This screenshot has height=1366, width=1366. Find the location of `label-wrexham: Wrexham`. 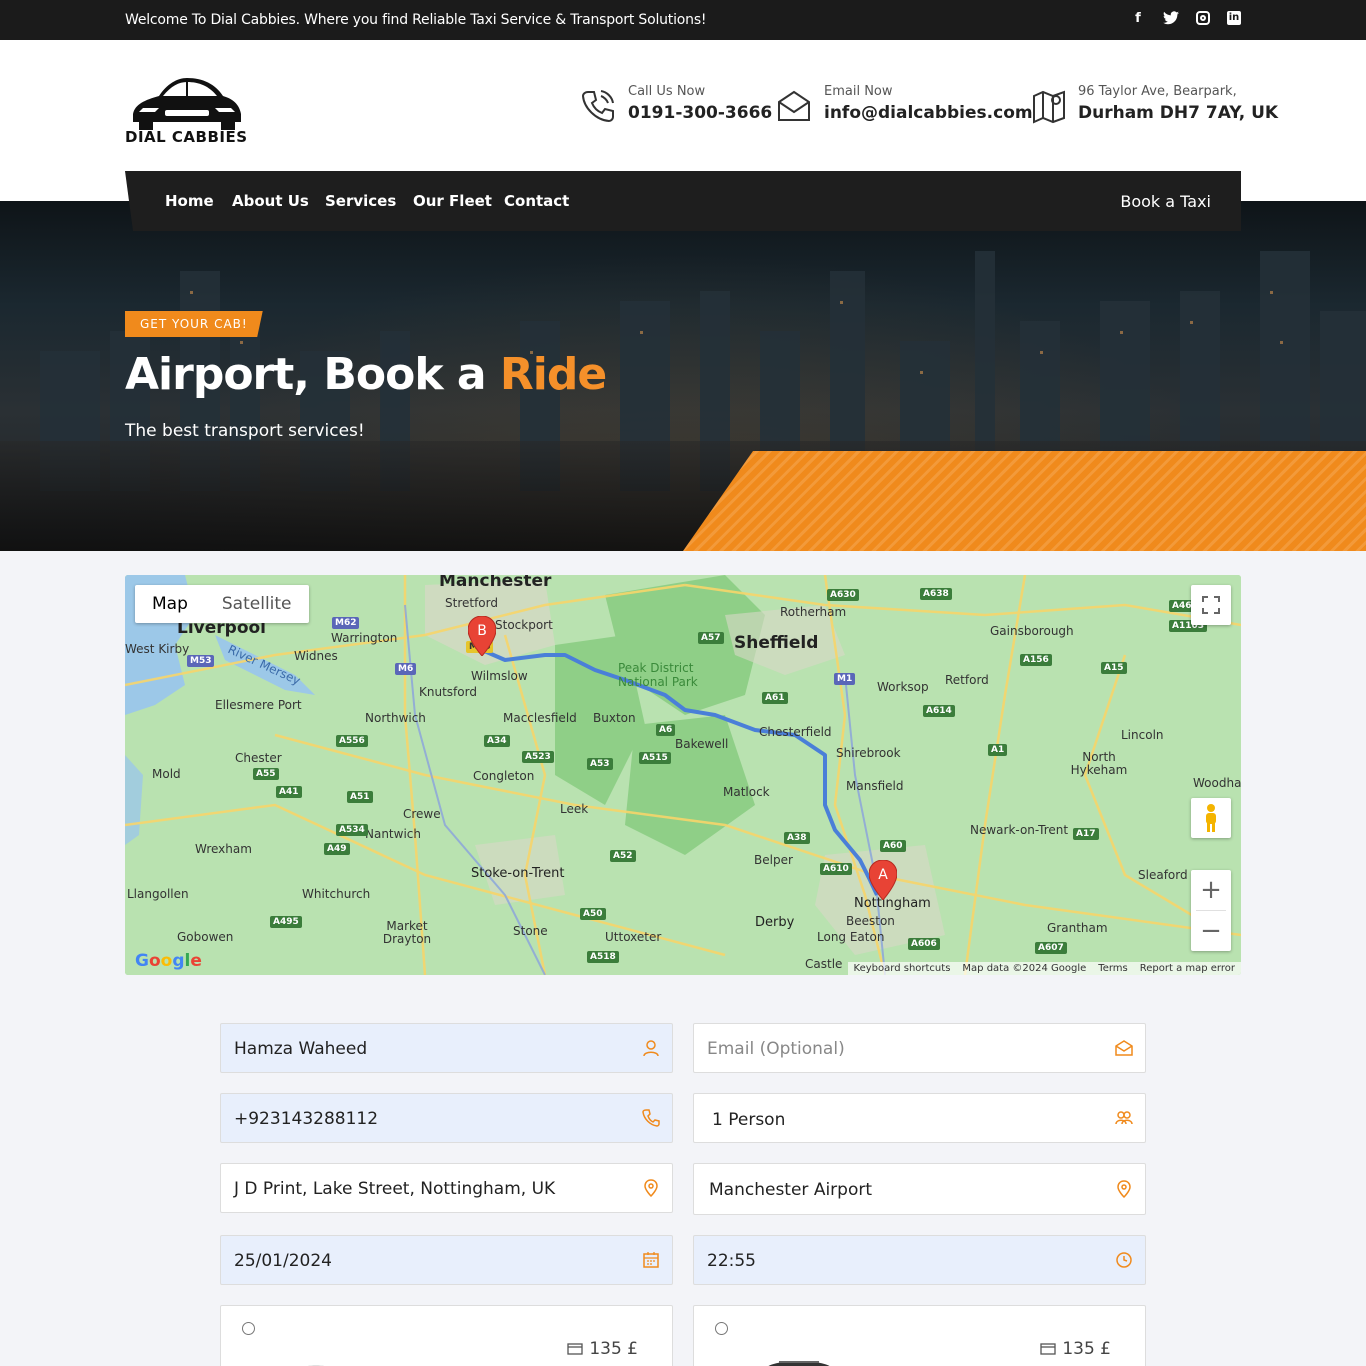

label-wrexham: Wrexham is located at coordinates (223, 849).